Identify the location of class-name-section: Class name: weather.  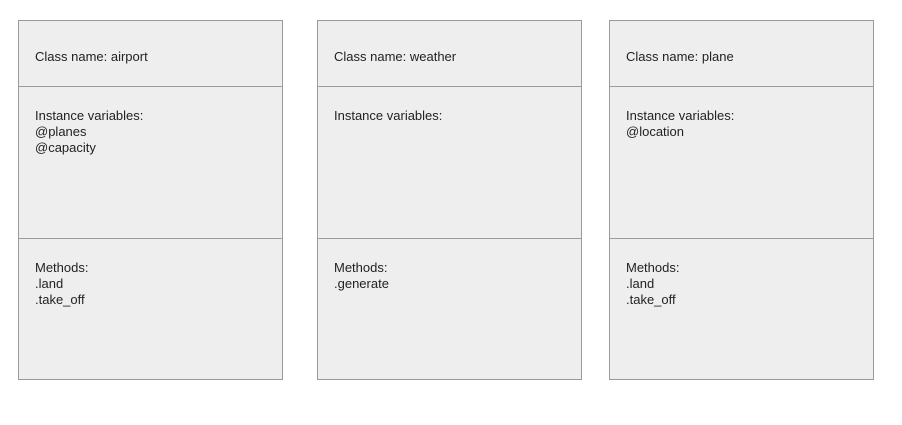
(449, 53).